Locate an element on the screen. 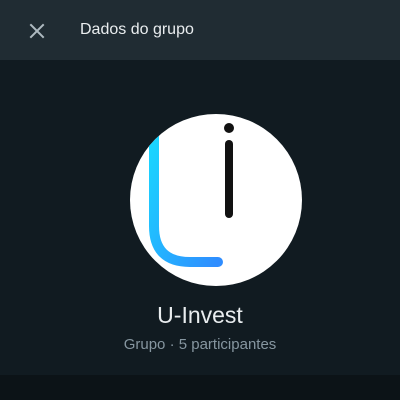  close-button is located at coordinates (37, 31).